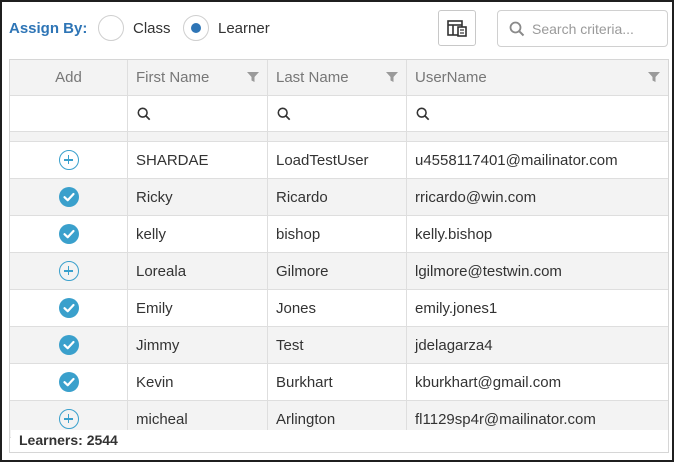 This screenshot has height=462, width=674. Describe the element at coordinates (152, 28) in the screenshot. I see `class-radio-label: Class` at that location.